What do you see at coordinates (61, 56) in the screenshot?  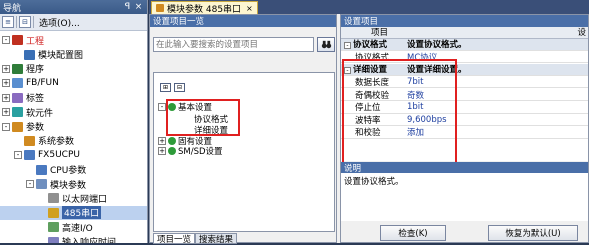 I see `nav-tree-label: 模块配置图` at bounding box center [61, 56].